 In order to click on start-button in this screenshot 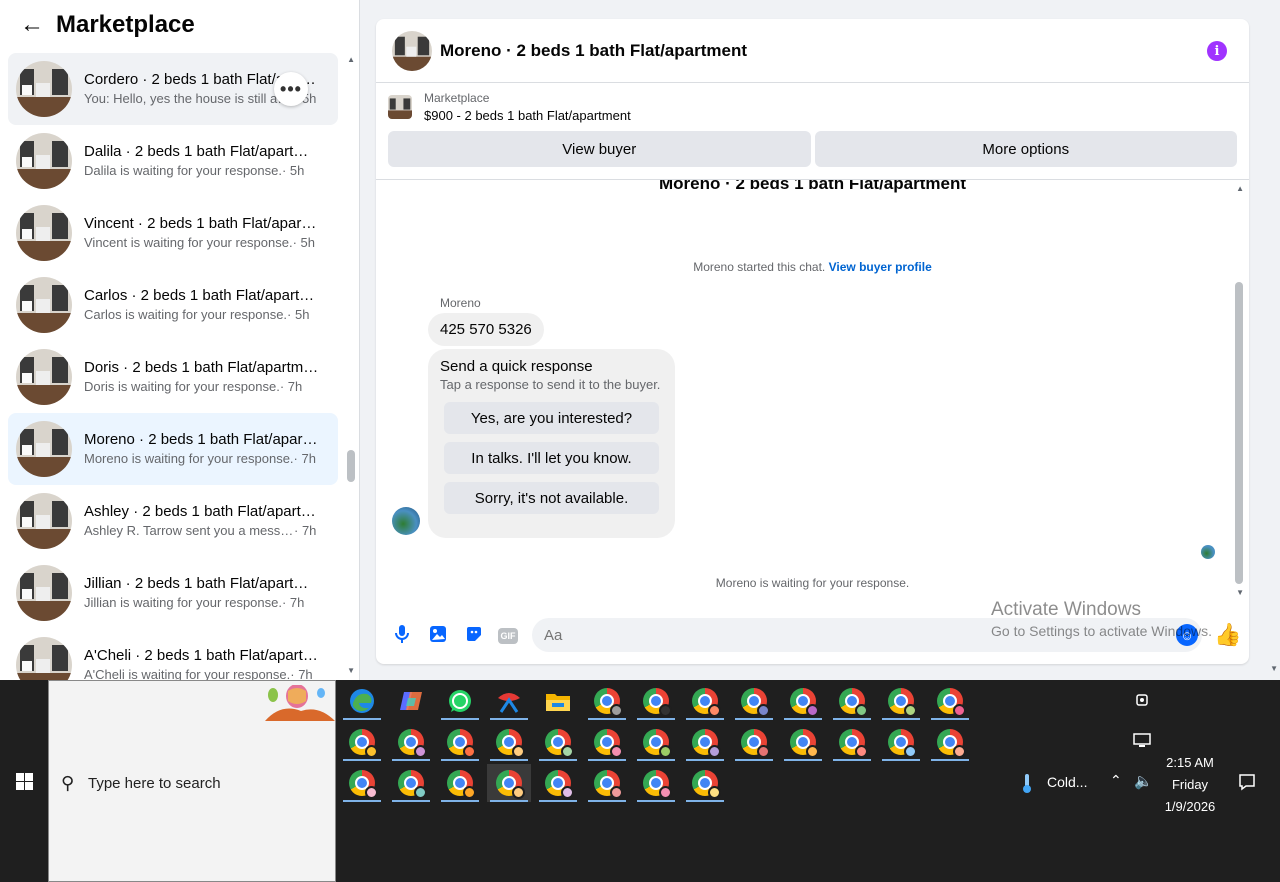, I will do `click(24, 781)`.